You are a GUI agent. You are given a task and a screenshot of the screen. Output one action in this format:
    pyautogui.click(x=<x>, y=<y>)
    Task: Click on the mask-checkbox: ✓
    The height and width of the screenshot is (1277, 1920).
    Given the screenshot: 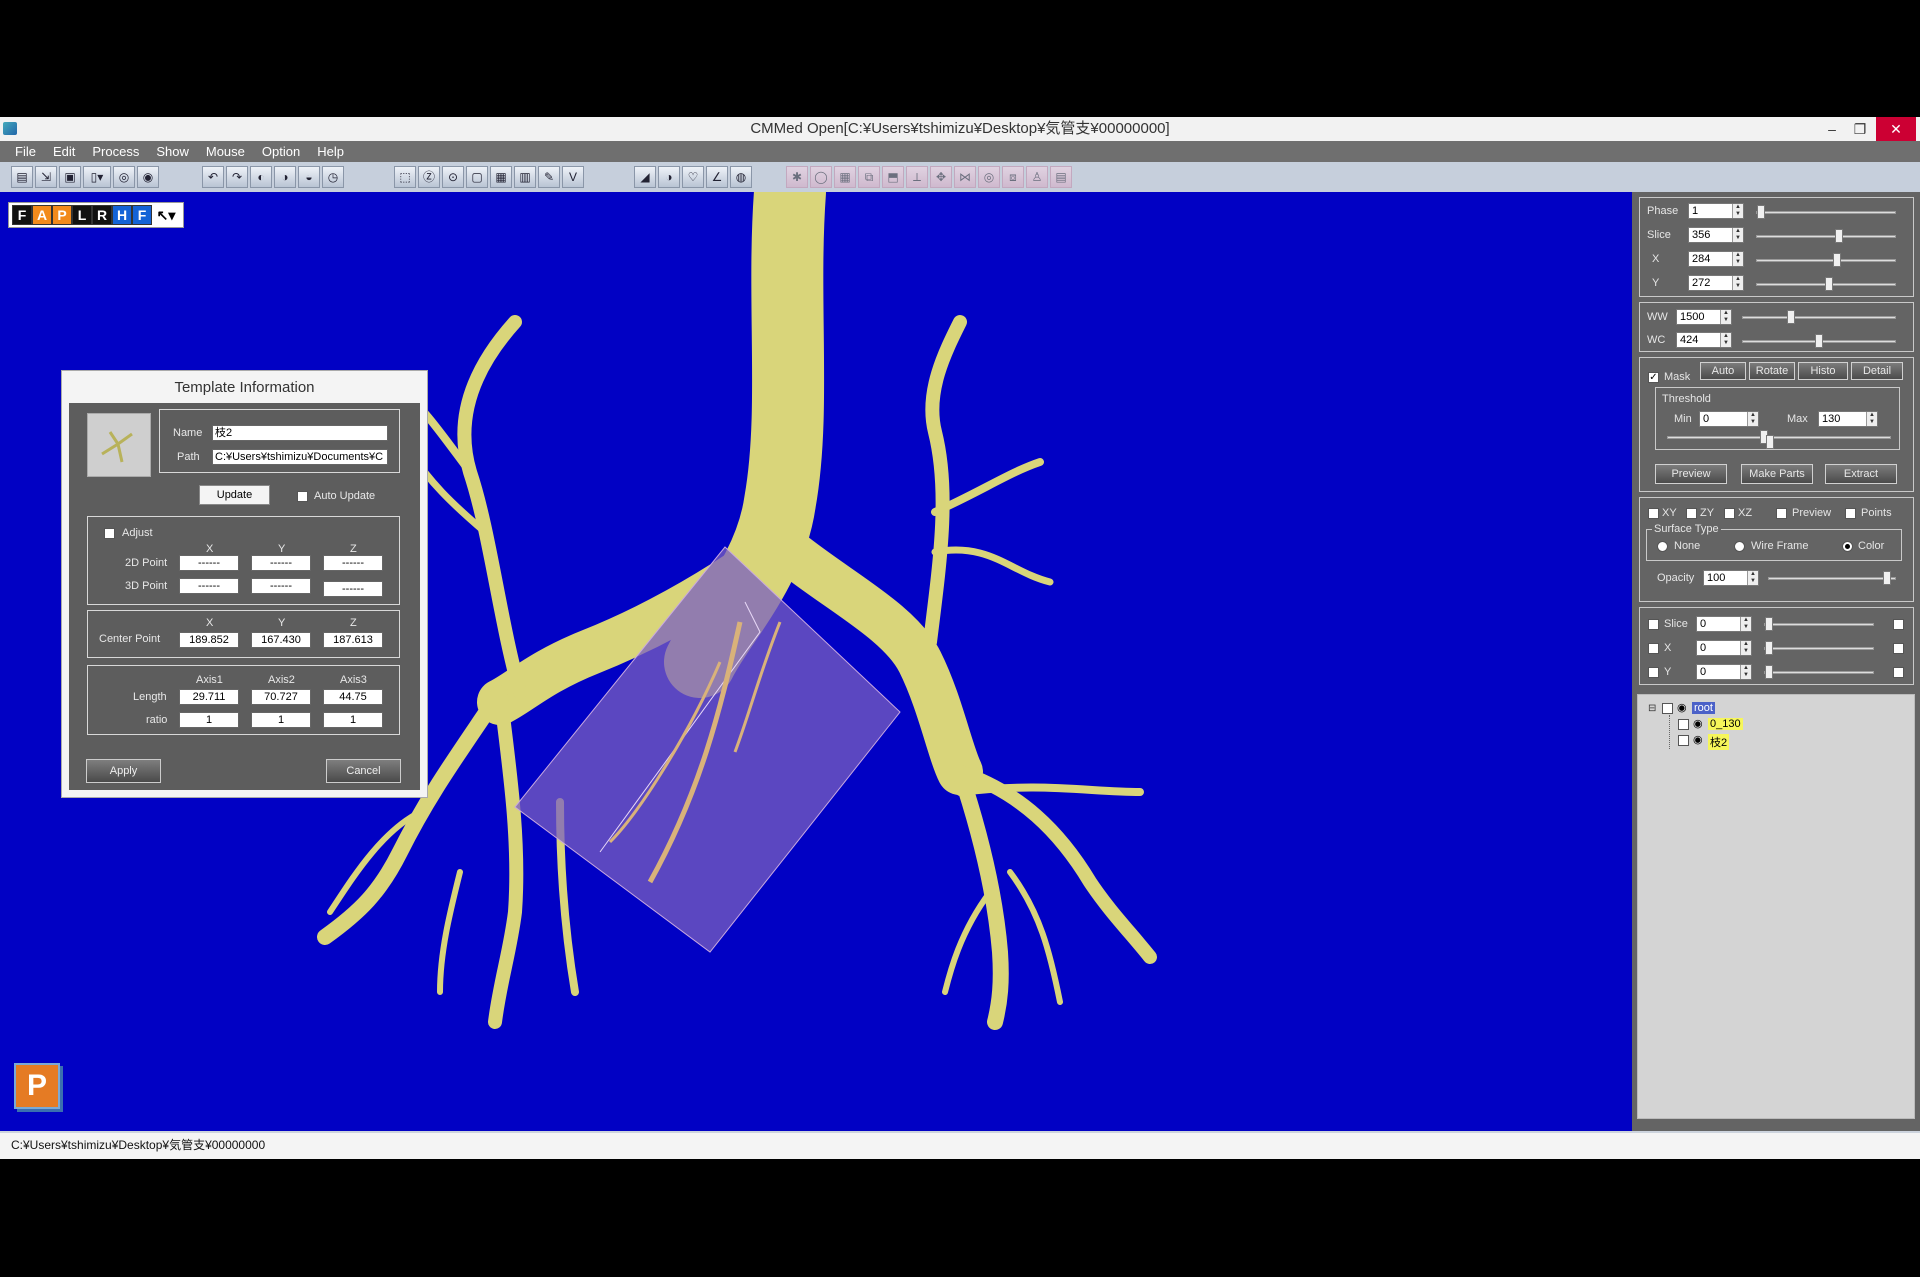 What is the action you would take?
    pyautogui.click(x=1653, y=377)
    